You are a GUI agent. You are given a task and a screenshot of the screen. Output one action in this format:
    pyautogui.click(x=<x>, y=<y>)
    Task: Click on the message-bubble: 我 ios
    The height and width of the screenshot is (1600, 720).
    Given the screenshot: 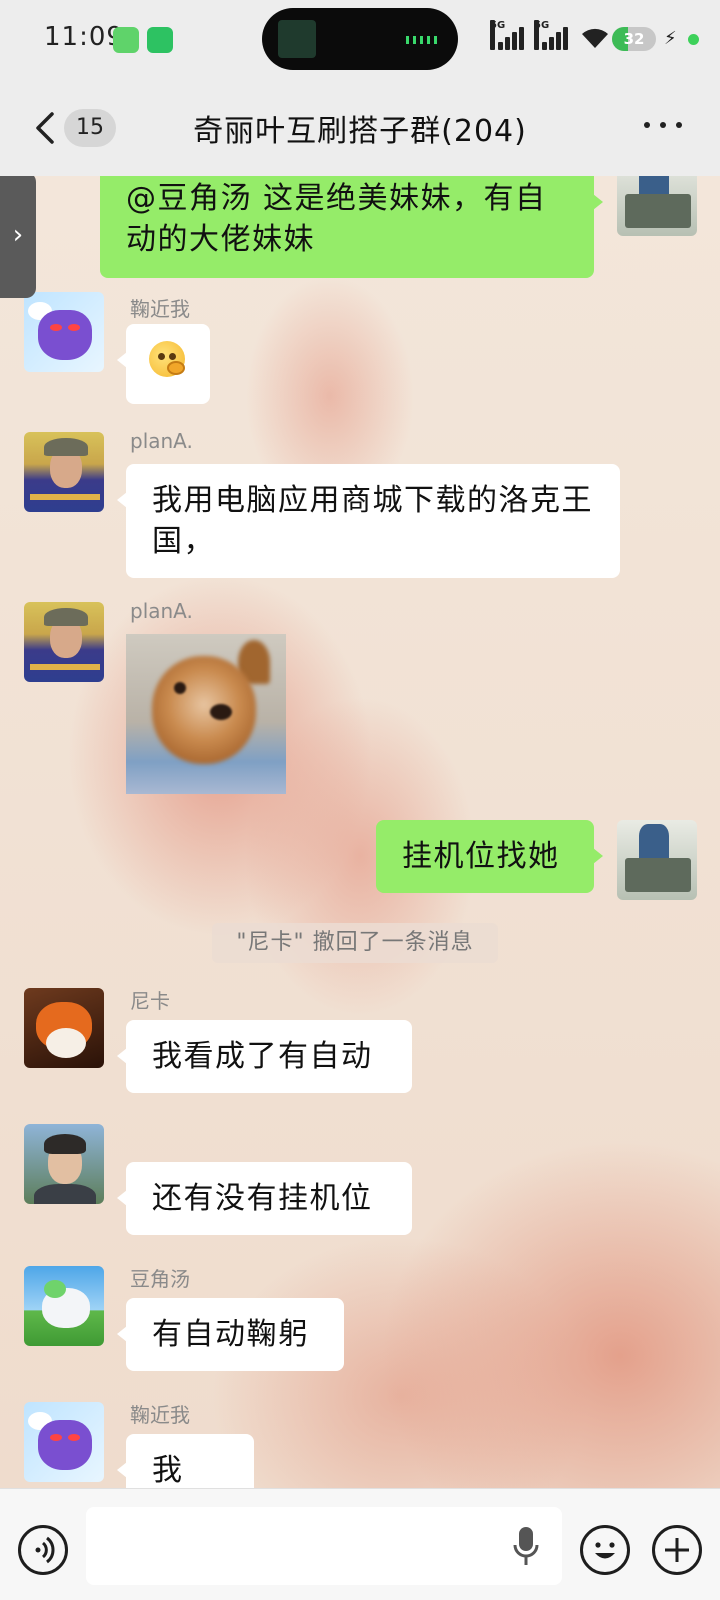 What is the action you would take?
    pyautogui.click(x=185, y=1461)
    